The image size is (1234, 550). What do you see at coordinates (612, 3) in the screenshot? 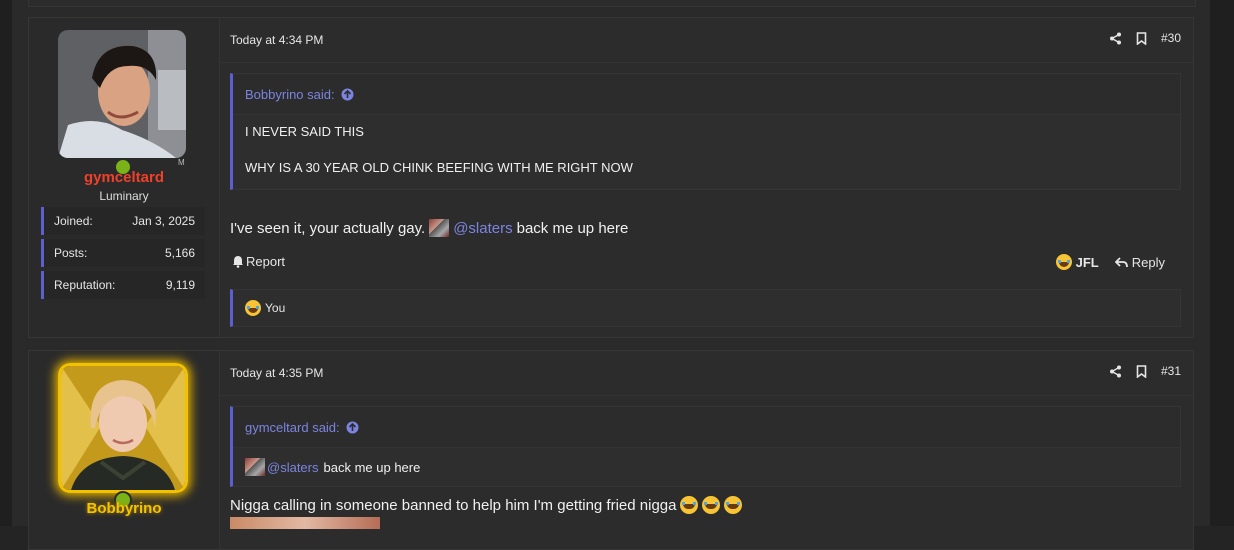
I see `previous-post-edge` at bounding box center [612, 3].